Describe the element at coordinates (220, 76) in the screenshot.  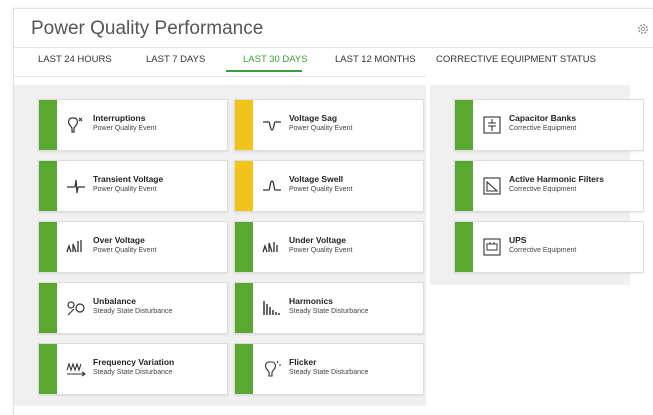
I see `tabs-divider` at that location.